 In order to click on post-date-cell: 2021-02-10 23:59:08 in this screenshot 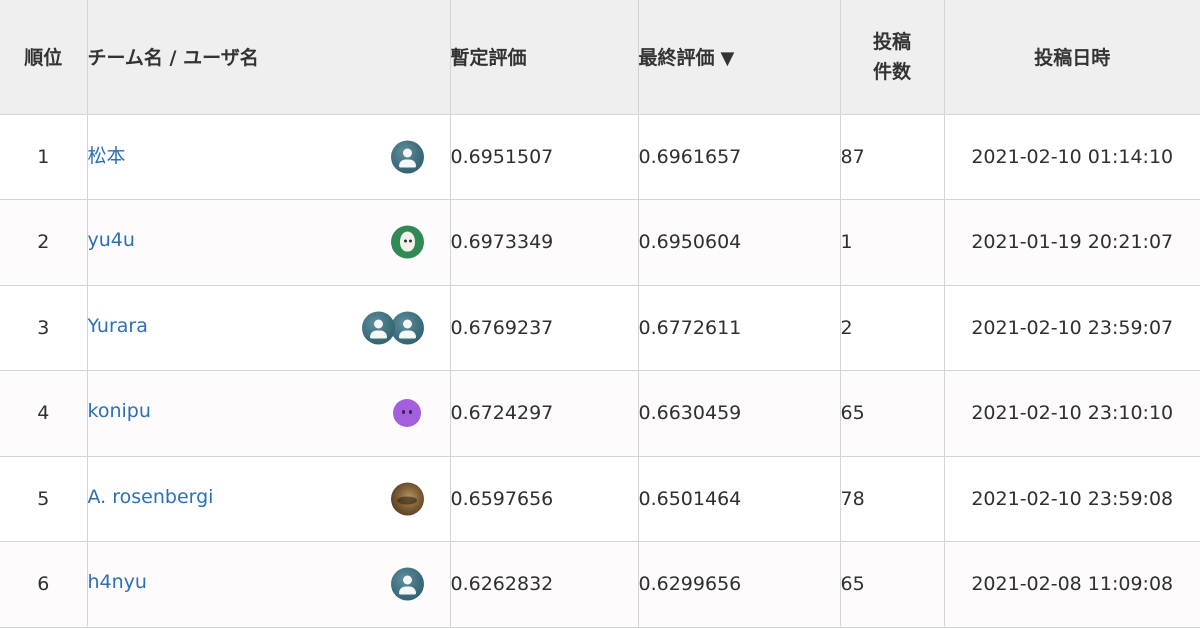, I will do `click(1072, 499)`.